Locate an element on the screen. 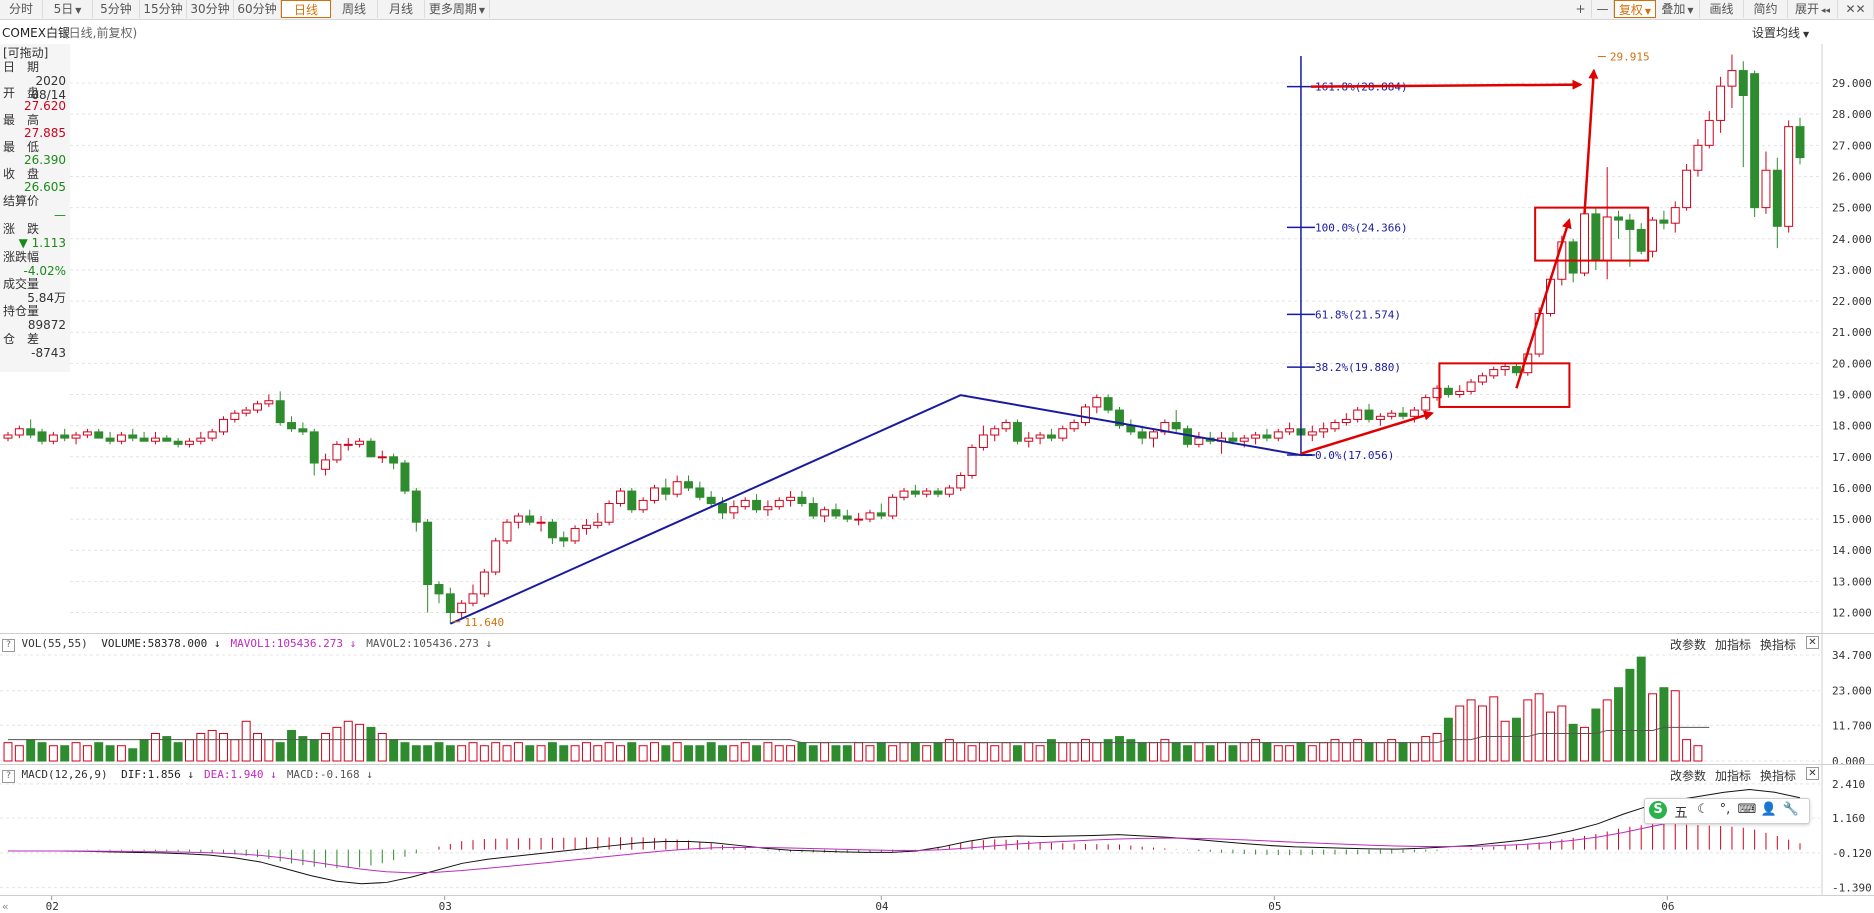  toolbar-left-6: 日线 is located at coordinates (306, 9).